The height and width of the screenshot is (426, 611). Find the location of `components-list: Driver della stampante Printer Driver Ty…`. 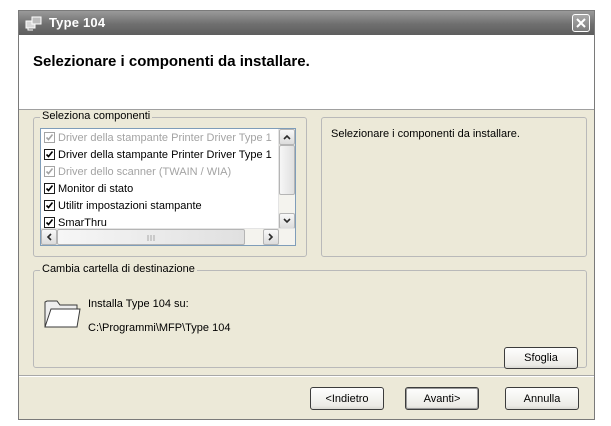

components-list: Driver della stampante Printer Driver Ty… is located at coordinates (168, 187).